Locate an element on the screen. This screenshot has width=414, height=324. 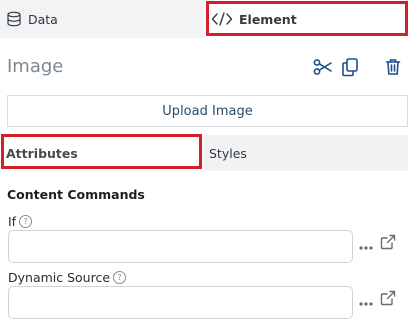
dynamic-source-input is located at coordinates (180, 302).